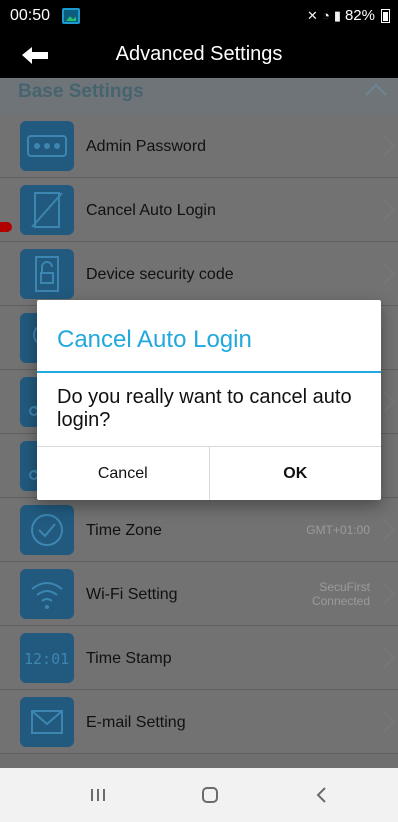 The height and width of the screenshot is (822, 398). I want to click on page-title: Advanced Settings, so click(199, 54).